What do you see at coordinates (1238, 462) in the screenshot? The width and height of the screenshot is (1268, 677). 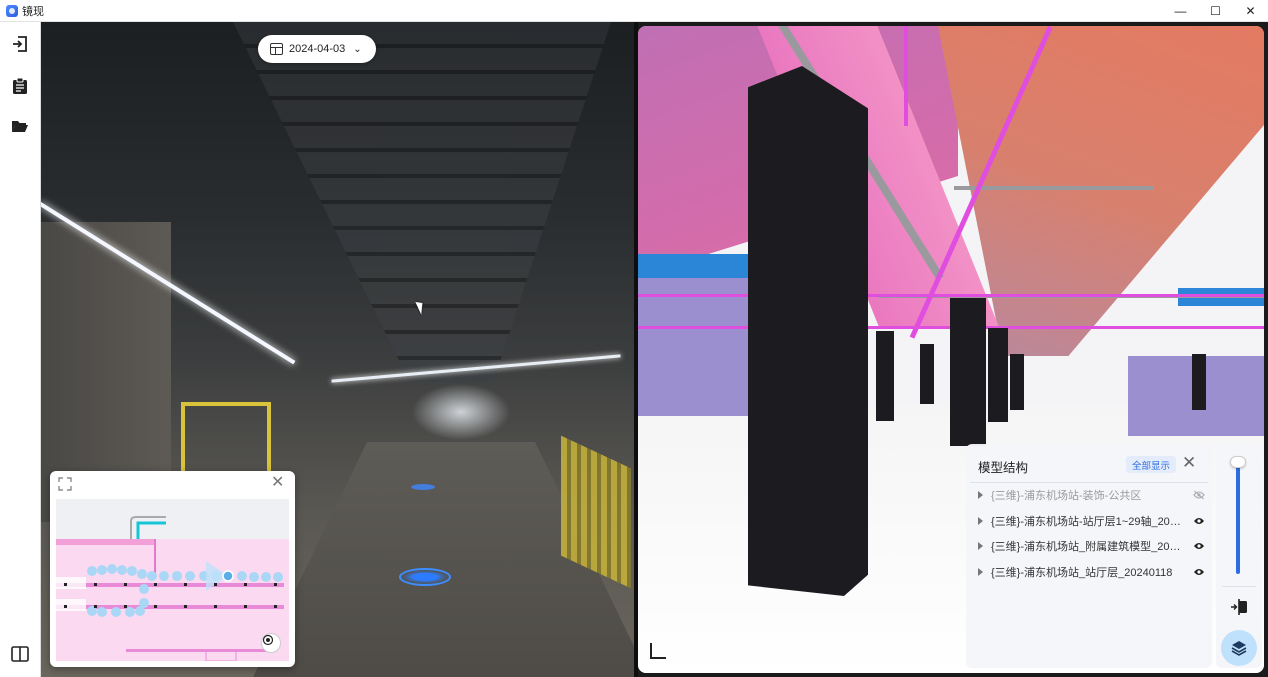 I see `opacity-slider-thumb` at bounding box center [1238, 462].